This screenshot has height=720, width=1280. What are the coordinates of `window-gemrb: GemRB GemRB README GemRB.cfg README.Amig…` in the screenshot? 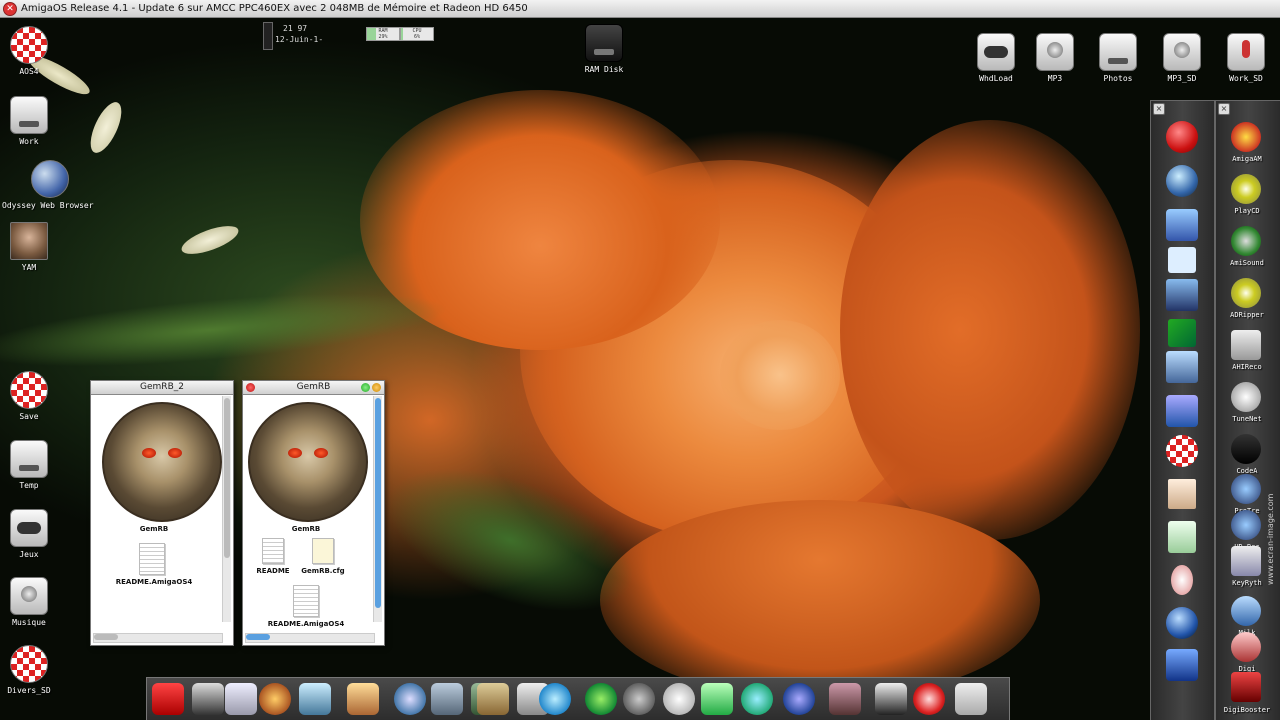 It's located at (313, 513).